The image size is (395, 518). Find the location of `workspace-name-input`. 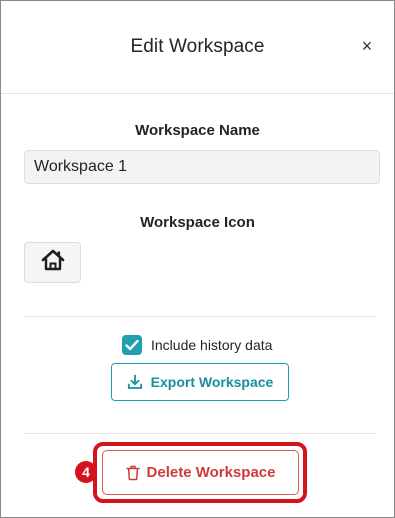

workspace-name-input is located at coordinates (202, 167).